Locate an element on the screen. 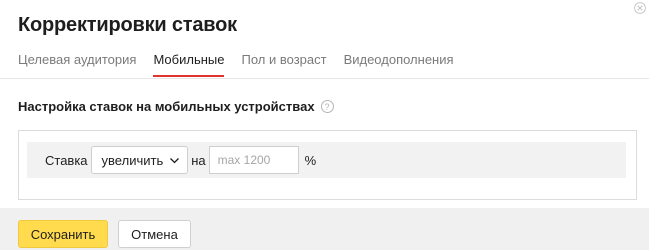  bid-mode-select: увеличить is located at coordinates (139, 160).